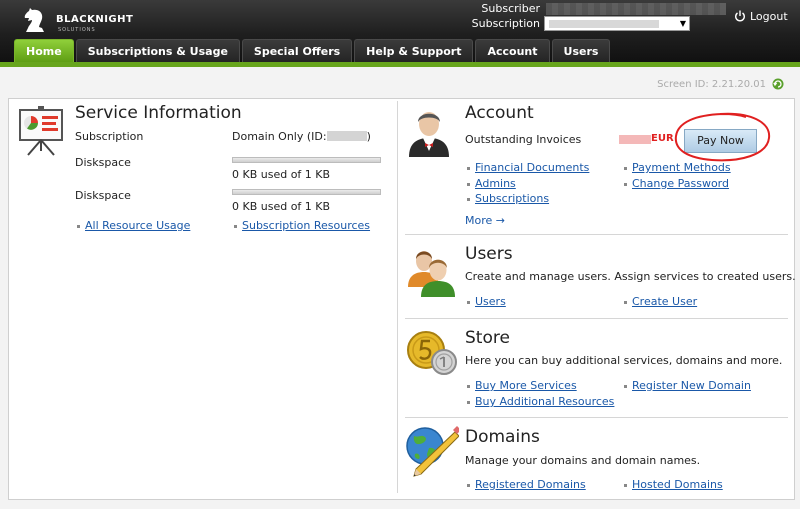 Image resolution: width=800 pixels, height=509 pixels. What do you see at coordinates (512, 198) in the screenshot?
I see `subscriptions-link: Subscriptions` at bounding box center [512, 198].